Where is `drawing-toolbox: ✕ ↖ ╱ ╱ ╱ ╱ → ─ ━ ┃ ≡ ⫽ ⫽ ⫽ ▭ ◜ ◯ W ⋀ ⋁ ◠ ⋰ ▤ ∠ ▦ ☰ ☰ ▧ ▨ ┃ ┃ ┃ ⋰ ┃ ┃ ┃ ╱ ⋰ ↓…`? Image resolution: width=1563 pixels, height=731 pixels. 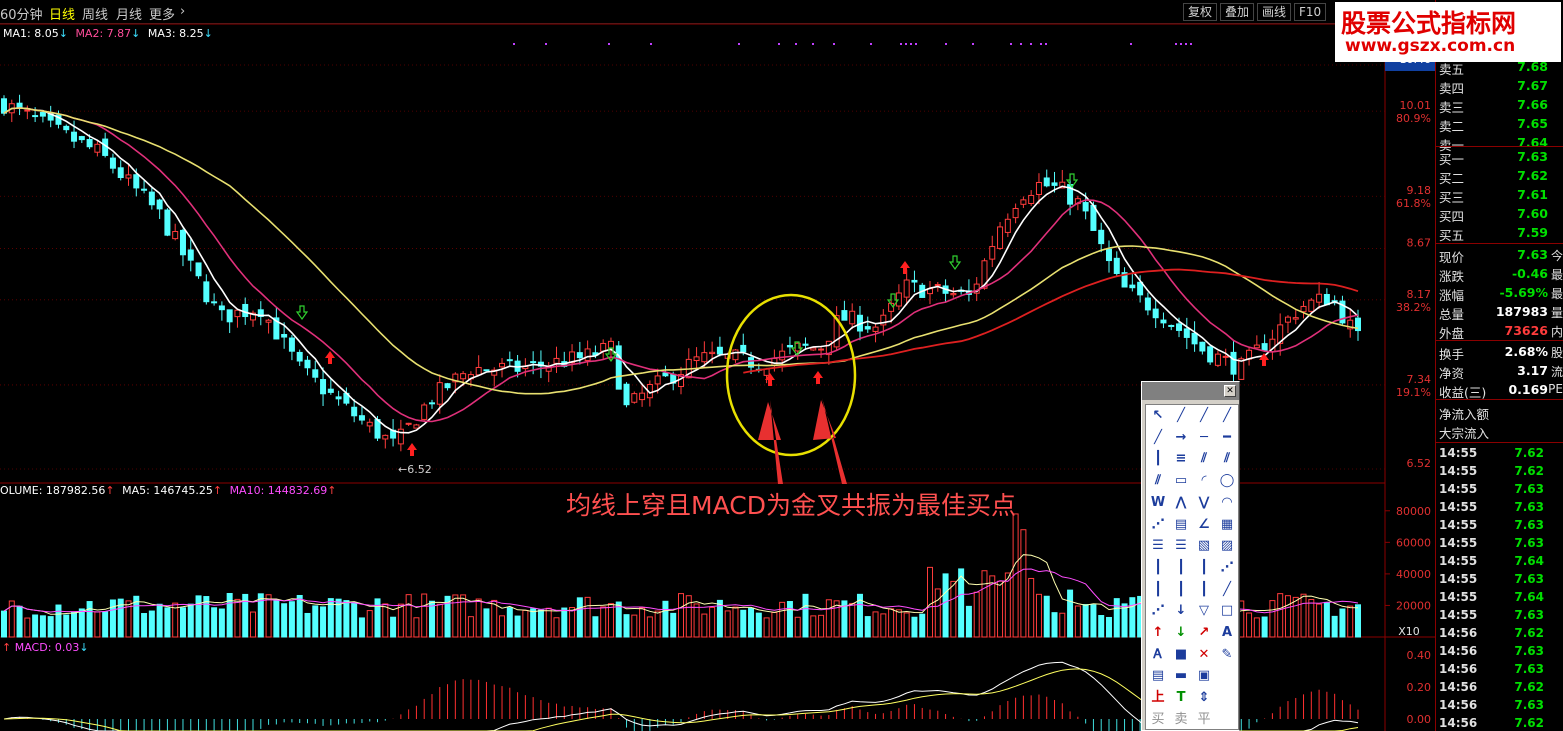
drawing-toolbox: ✕ ↖ ╱ ╱ ╱ ╱ → ─ ━ ┃ ≡ ⫽ ⫽ ⫽ ▭ ◜ ◯ W ⋀ ⋁ ◠ ⋰ ▤ ∠ ▦ ☰ ☰ ▧ ▨ ┃ ┃ ┃ ⋰ ┃ ┃ ┃ ╱ ⋰ ↓… is located at coordinates (1190, 556).